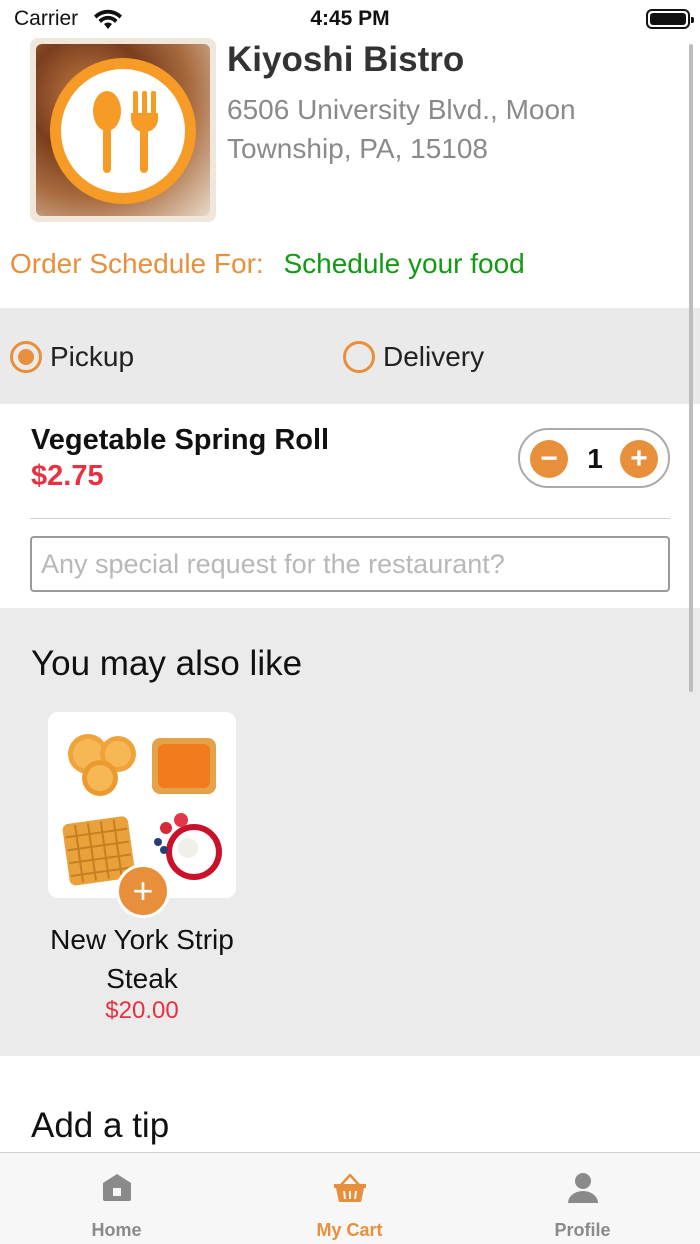 This screenshot has width=700, height=1244. I want to click on battery-icon, so click(670, 19).